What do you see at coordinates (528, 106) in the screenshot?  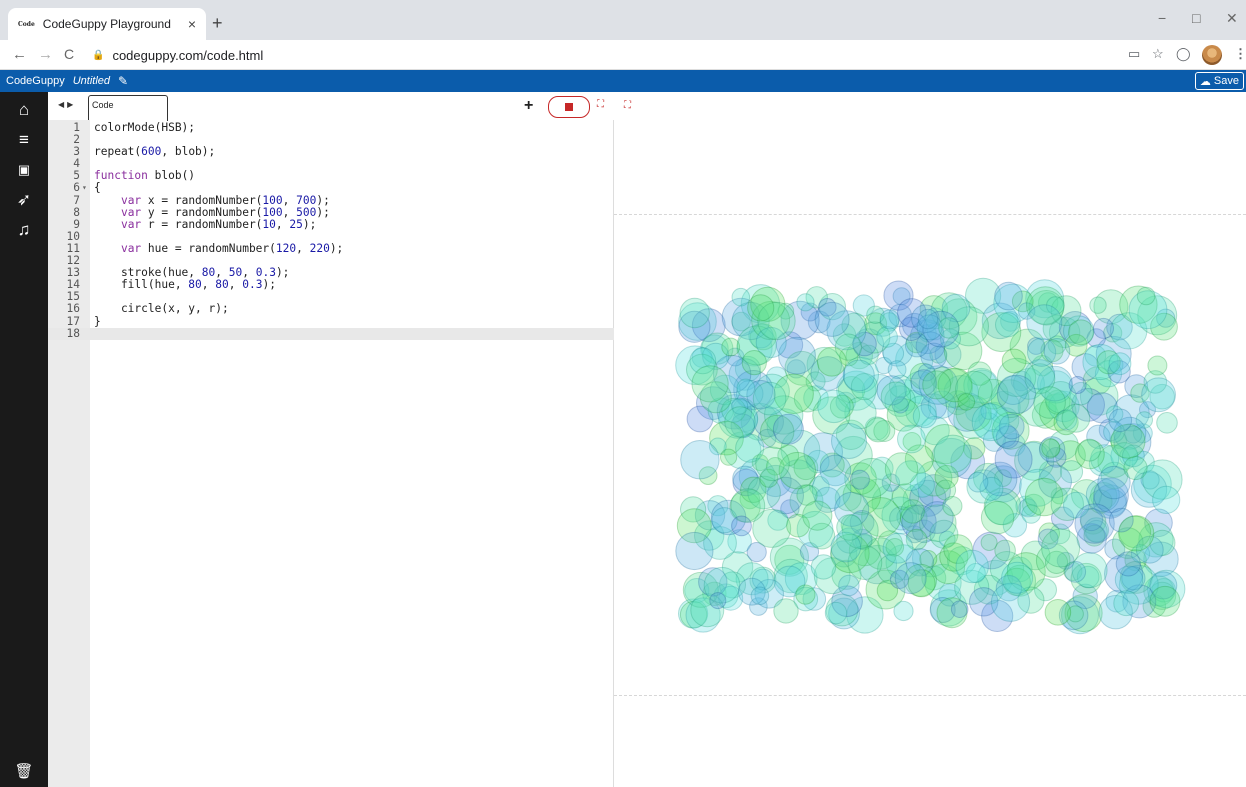 I see `add-file-button: +` at bounding box center [528, 106].